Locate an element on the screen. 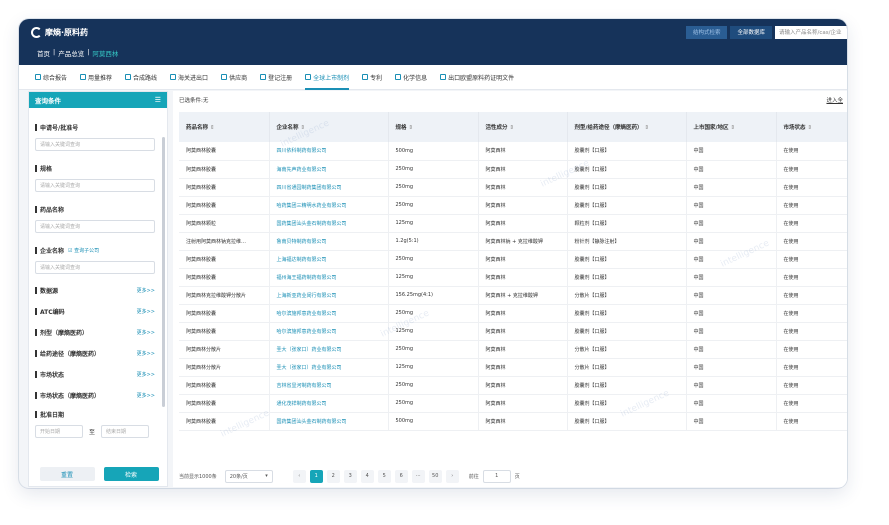 This screenshot has height=525, width=889. spec-input: 请输入关键词查询 is located at coordinates (95, 185).